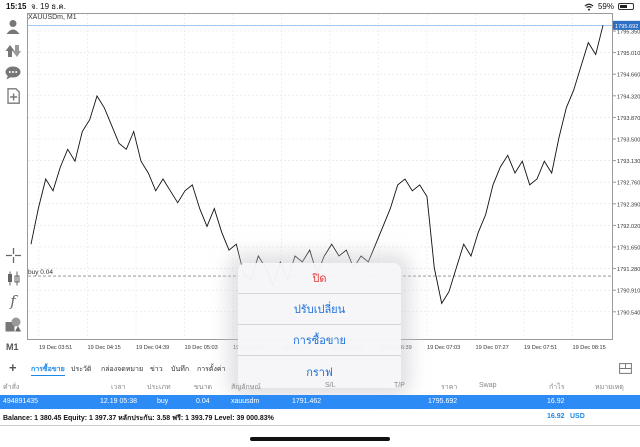  Describe the element at coordinates (556, 416) in the screenshot. I see `balance-profit: 16.92` at that location.